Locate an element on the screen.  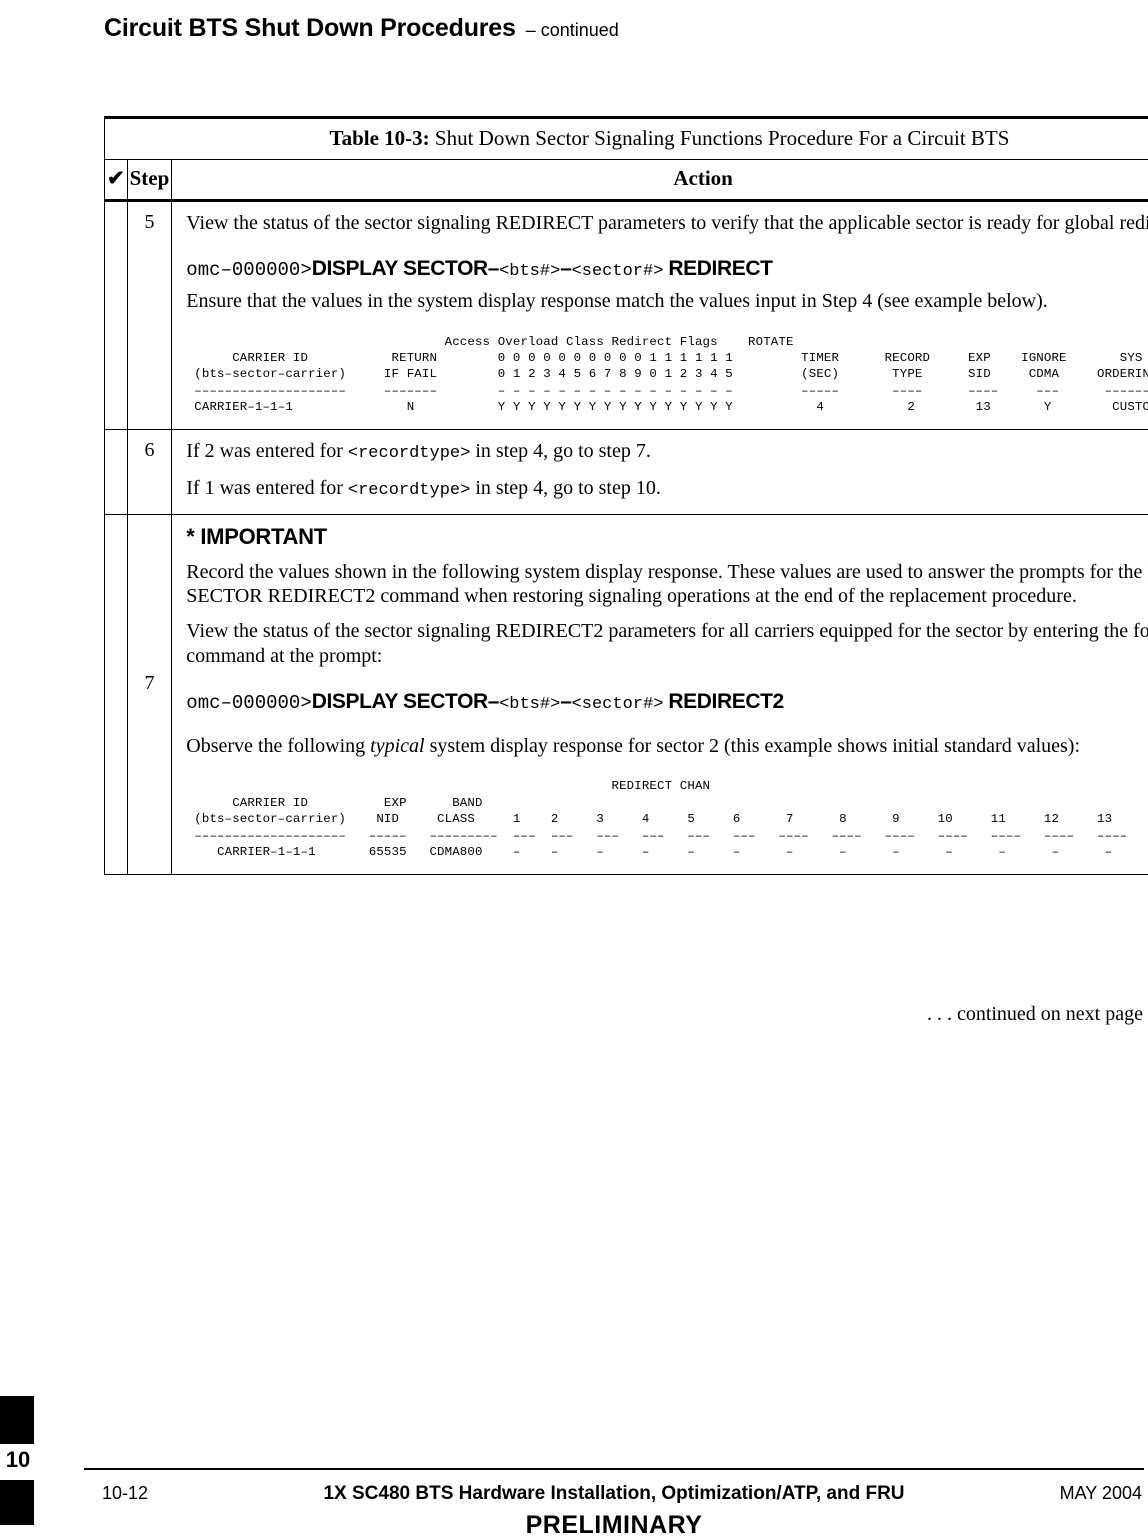
table-header-row: ✔ Step Action is located at coordinates (626, 180).